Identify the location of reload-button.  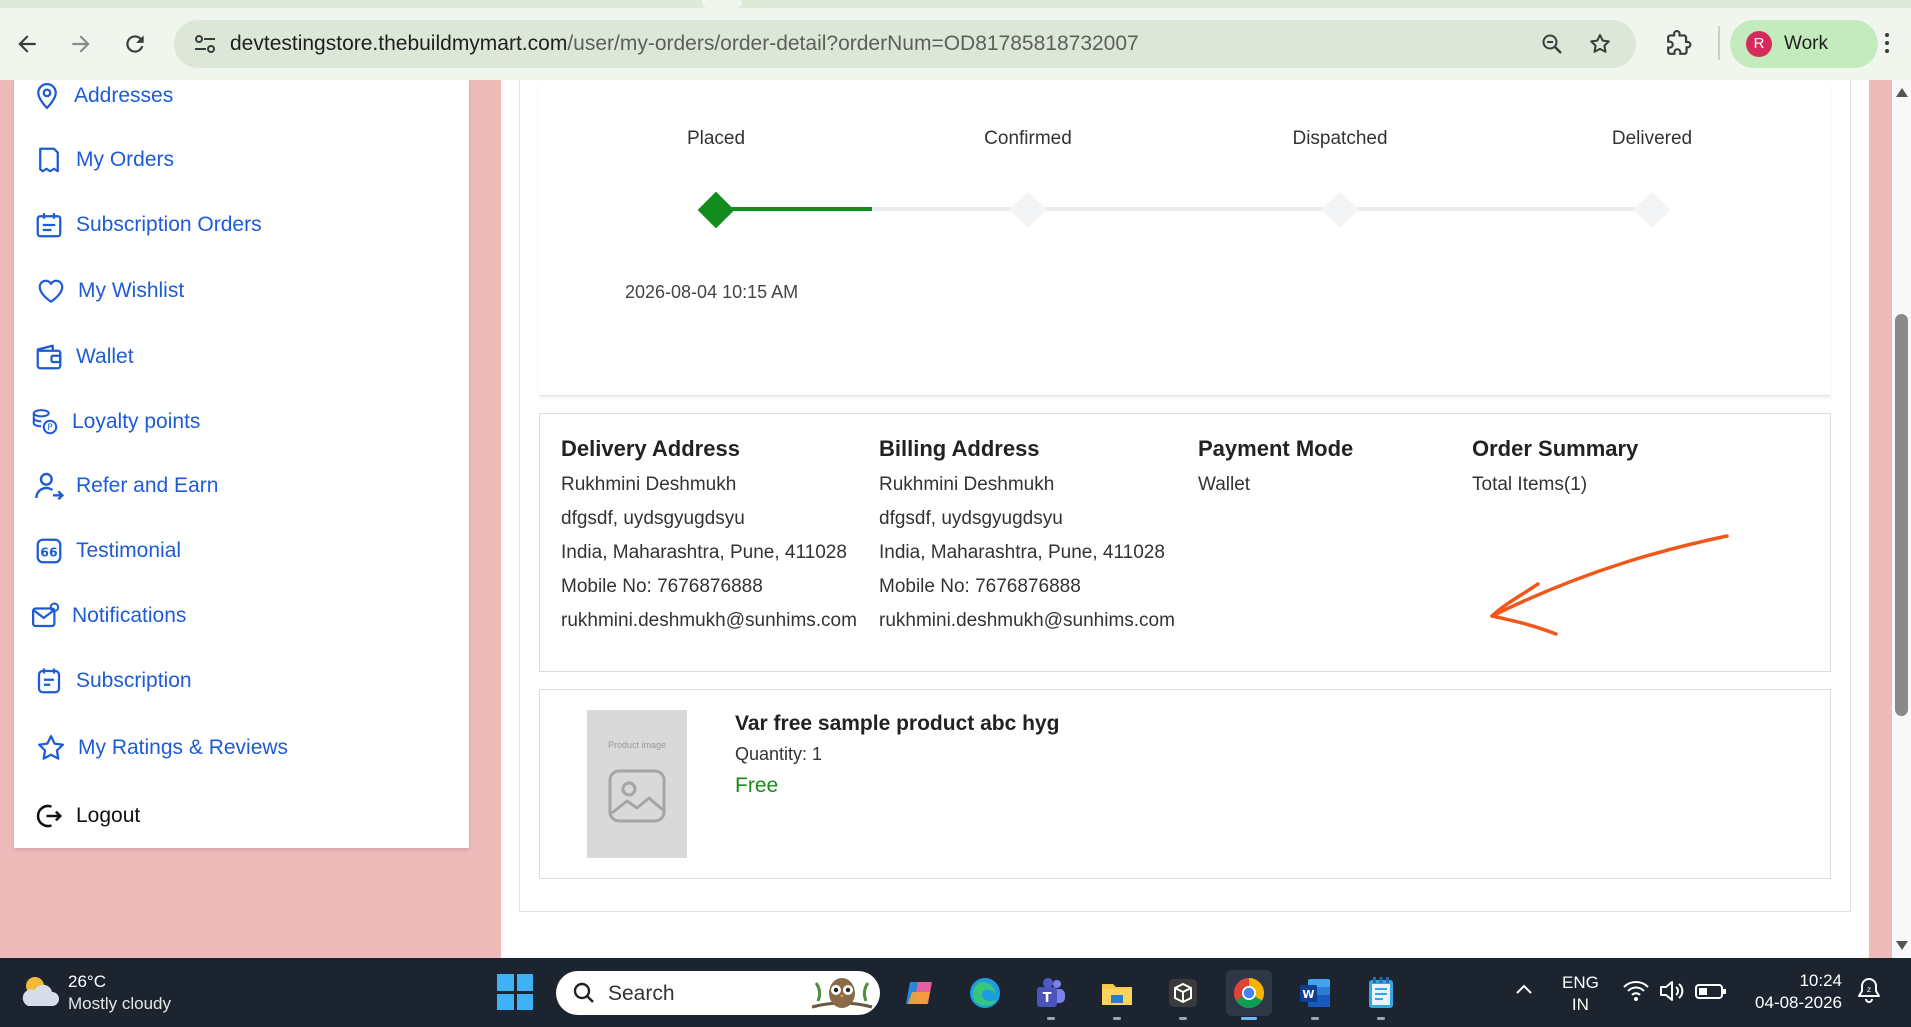
(135, 44).